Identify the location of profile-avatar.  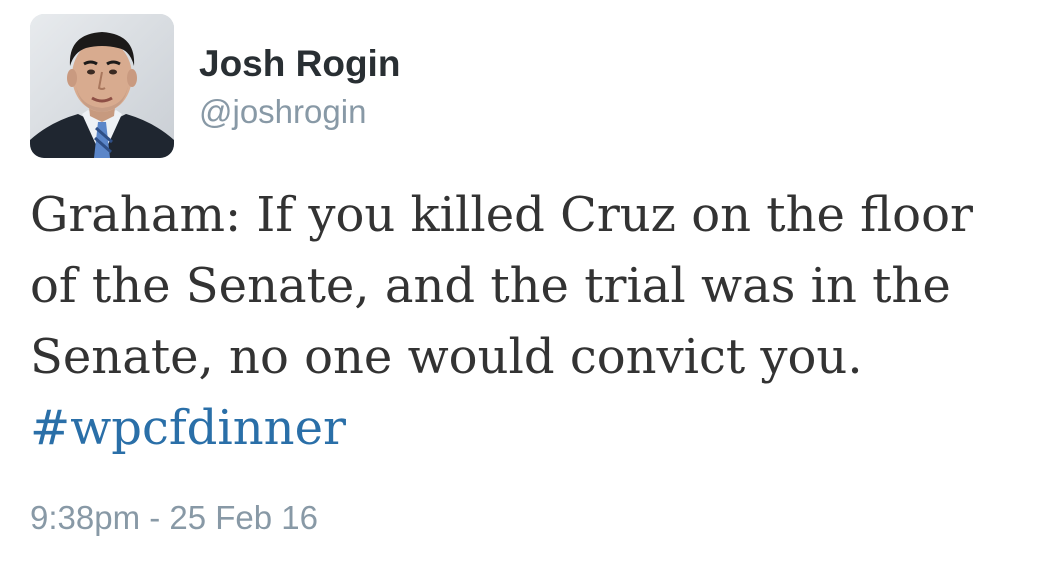
(102, 86).